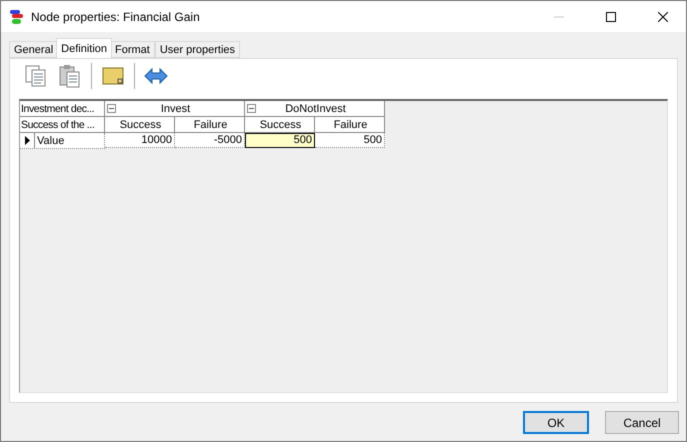 The height and width of the screenshot is (442, 687). Describe the element at coordinates (175, 109) in the screenshot. I see `column-group-header: Invest` at that location.